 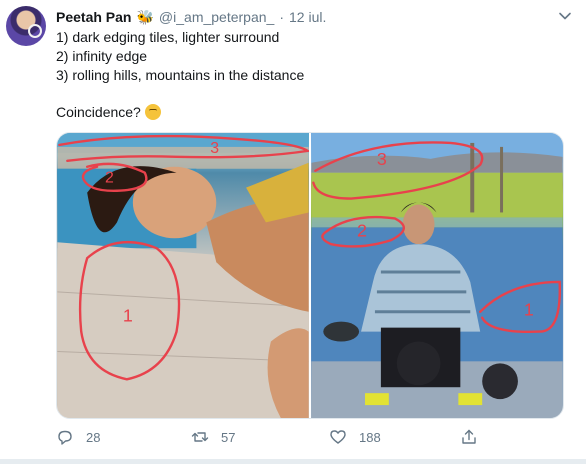 I want to click on share-icon, so click(x=469, y=437).